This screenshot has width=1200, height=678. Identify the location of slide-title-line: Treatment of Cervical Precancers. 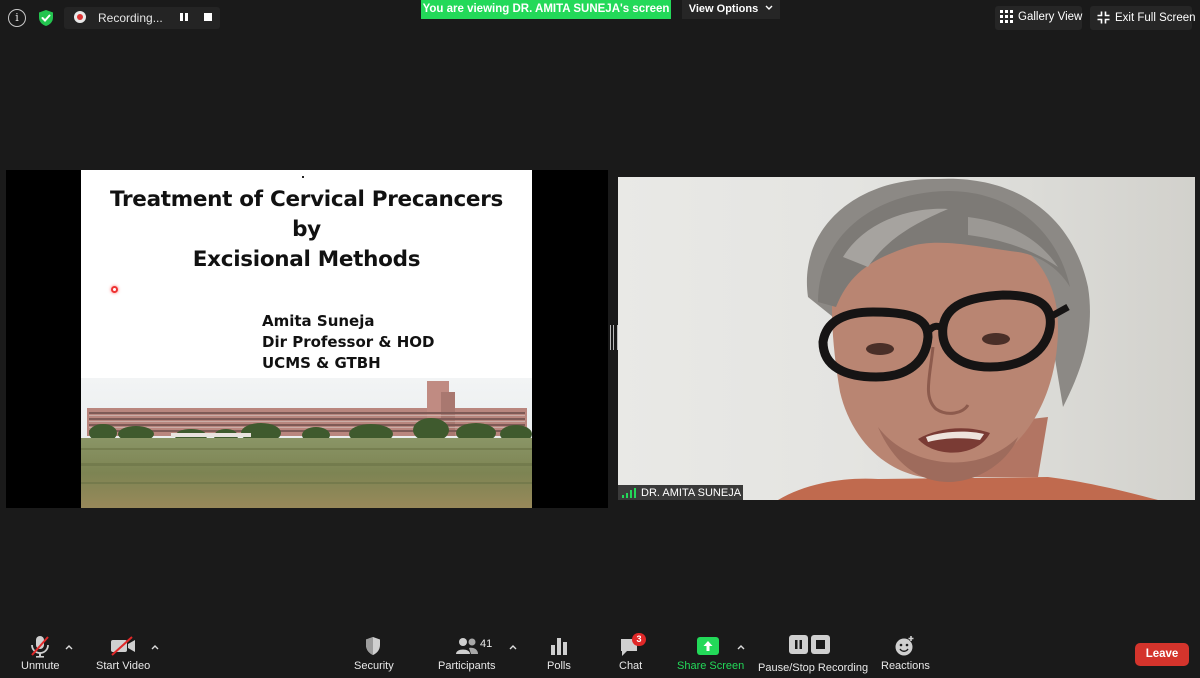
(306, 199).